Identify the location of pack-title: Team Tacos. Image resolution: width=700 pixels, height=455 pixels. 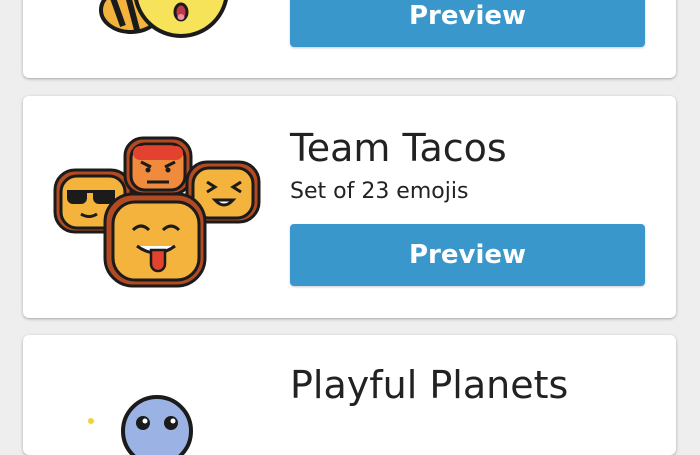
(398, 148).